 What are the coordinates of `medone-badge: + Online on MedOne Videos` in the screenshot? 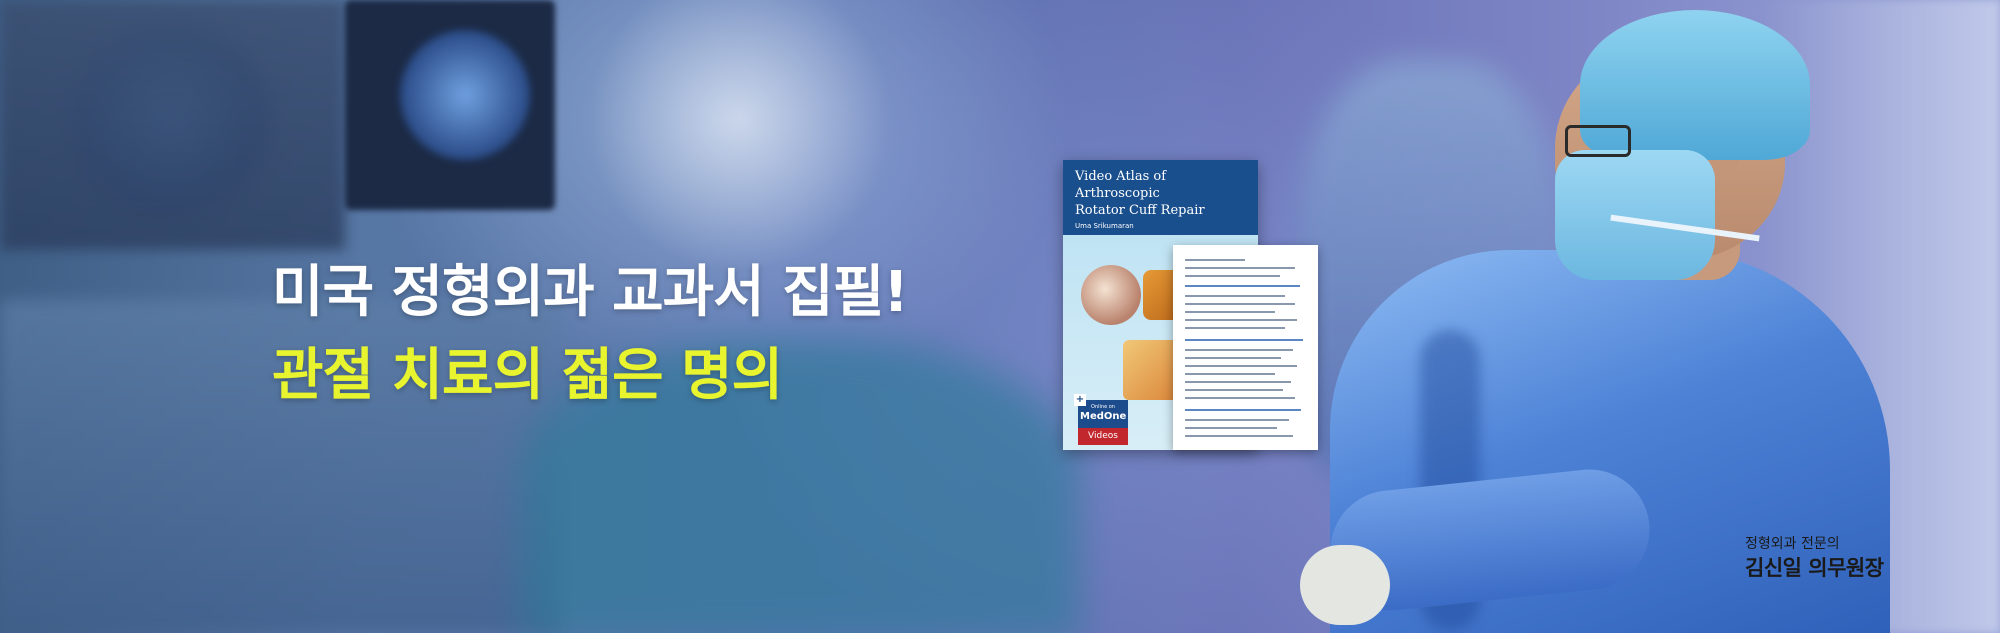 It's located at (1101, 419).